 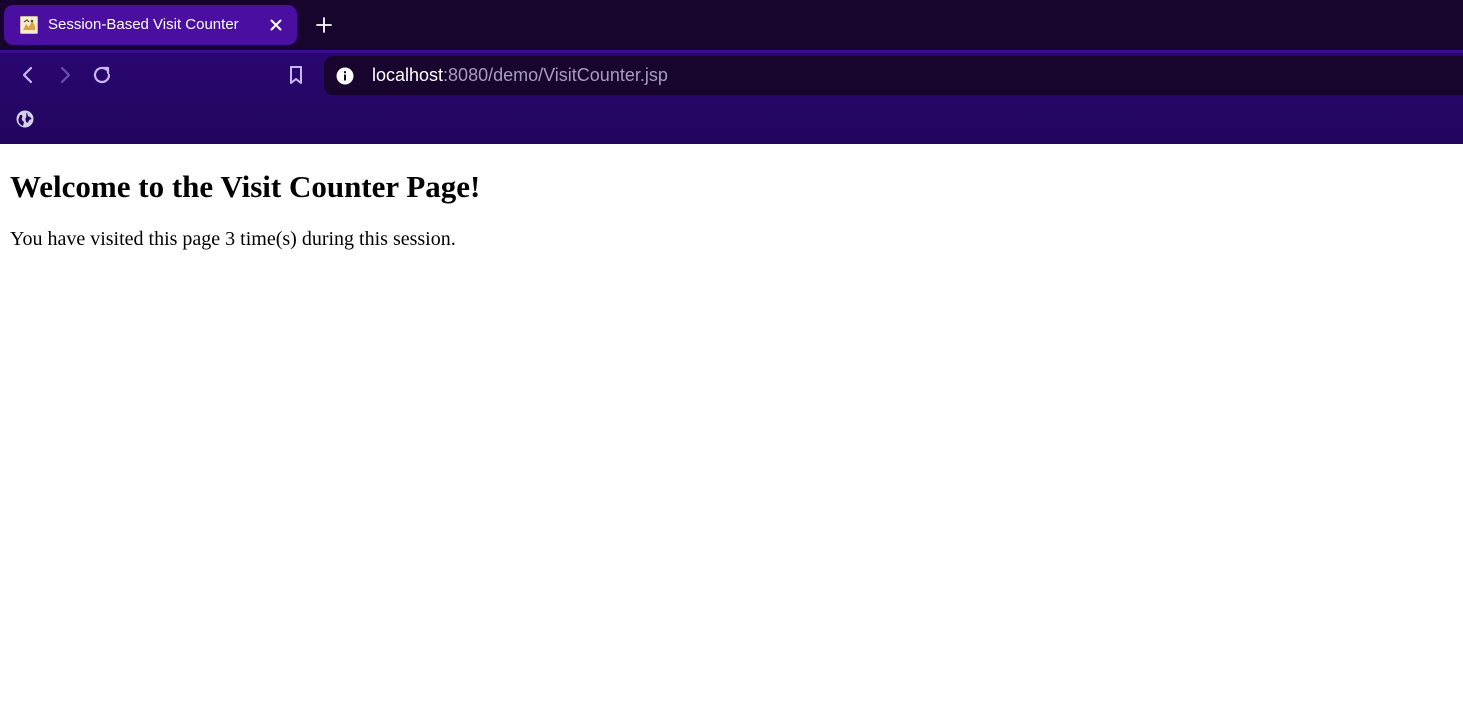 What do you see at coordinates (731, 25) in the screenshot?
I see `tab-strip: Session-Based Visit Counter` at bounding box center [731, 25].